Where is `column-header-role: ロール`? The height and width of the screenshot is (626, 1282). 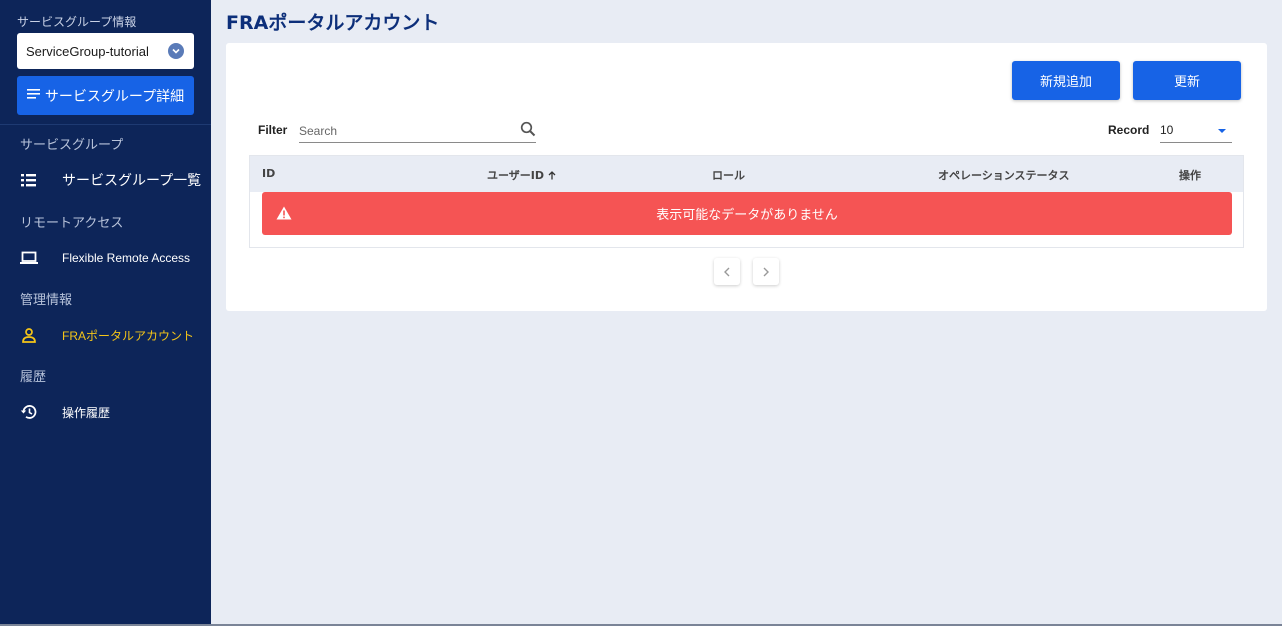
column-header-role: ロール is located at coordinates (728, 175).